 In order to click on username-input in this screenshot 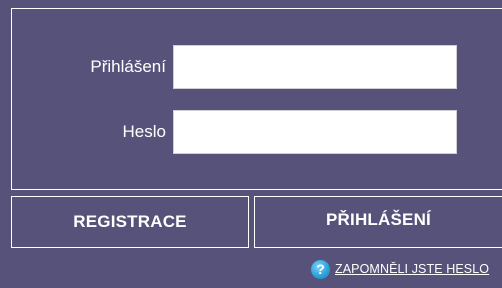, I will do `click(315, 67)`.